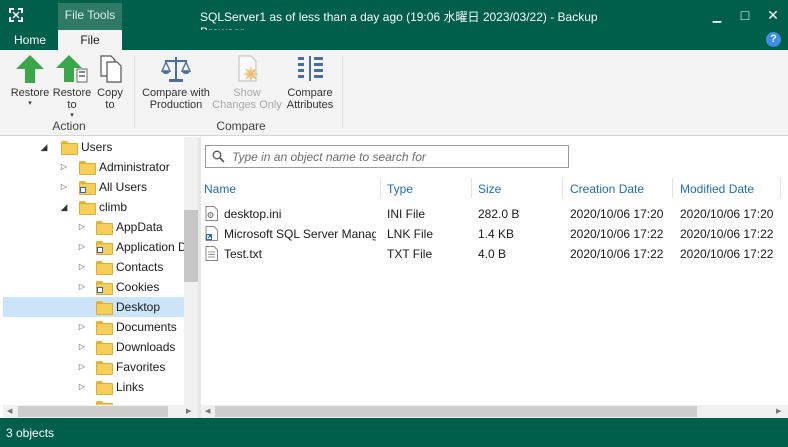  I want to click on restore-to-label-line1: Restore, so click(72, 93).